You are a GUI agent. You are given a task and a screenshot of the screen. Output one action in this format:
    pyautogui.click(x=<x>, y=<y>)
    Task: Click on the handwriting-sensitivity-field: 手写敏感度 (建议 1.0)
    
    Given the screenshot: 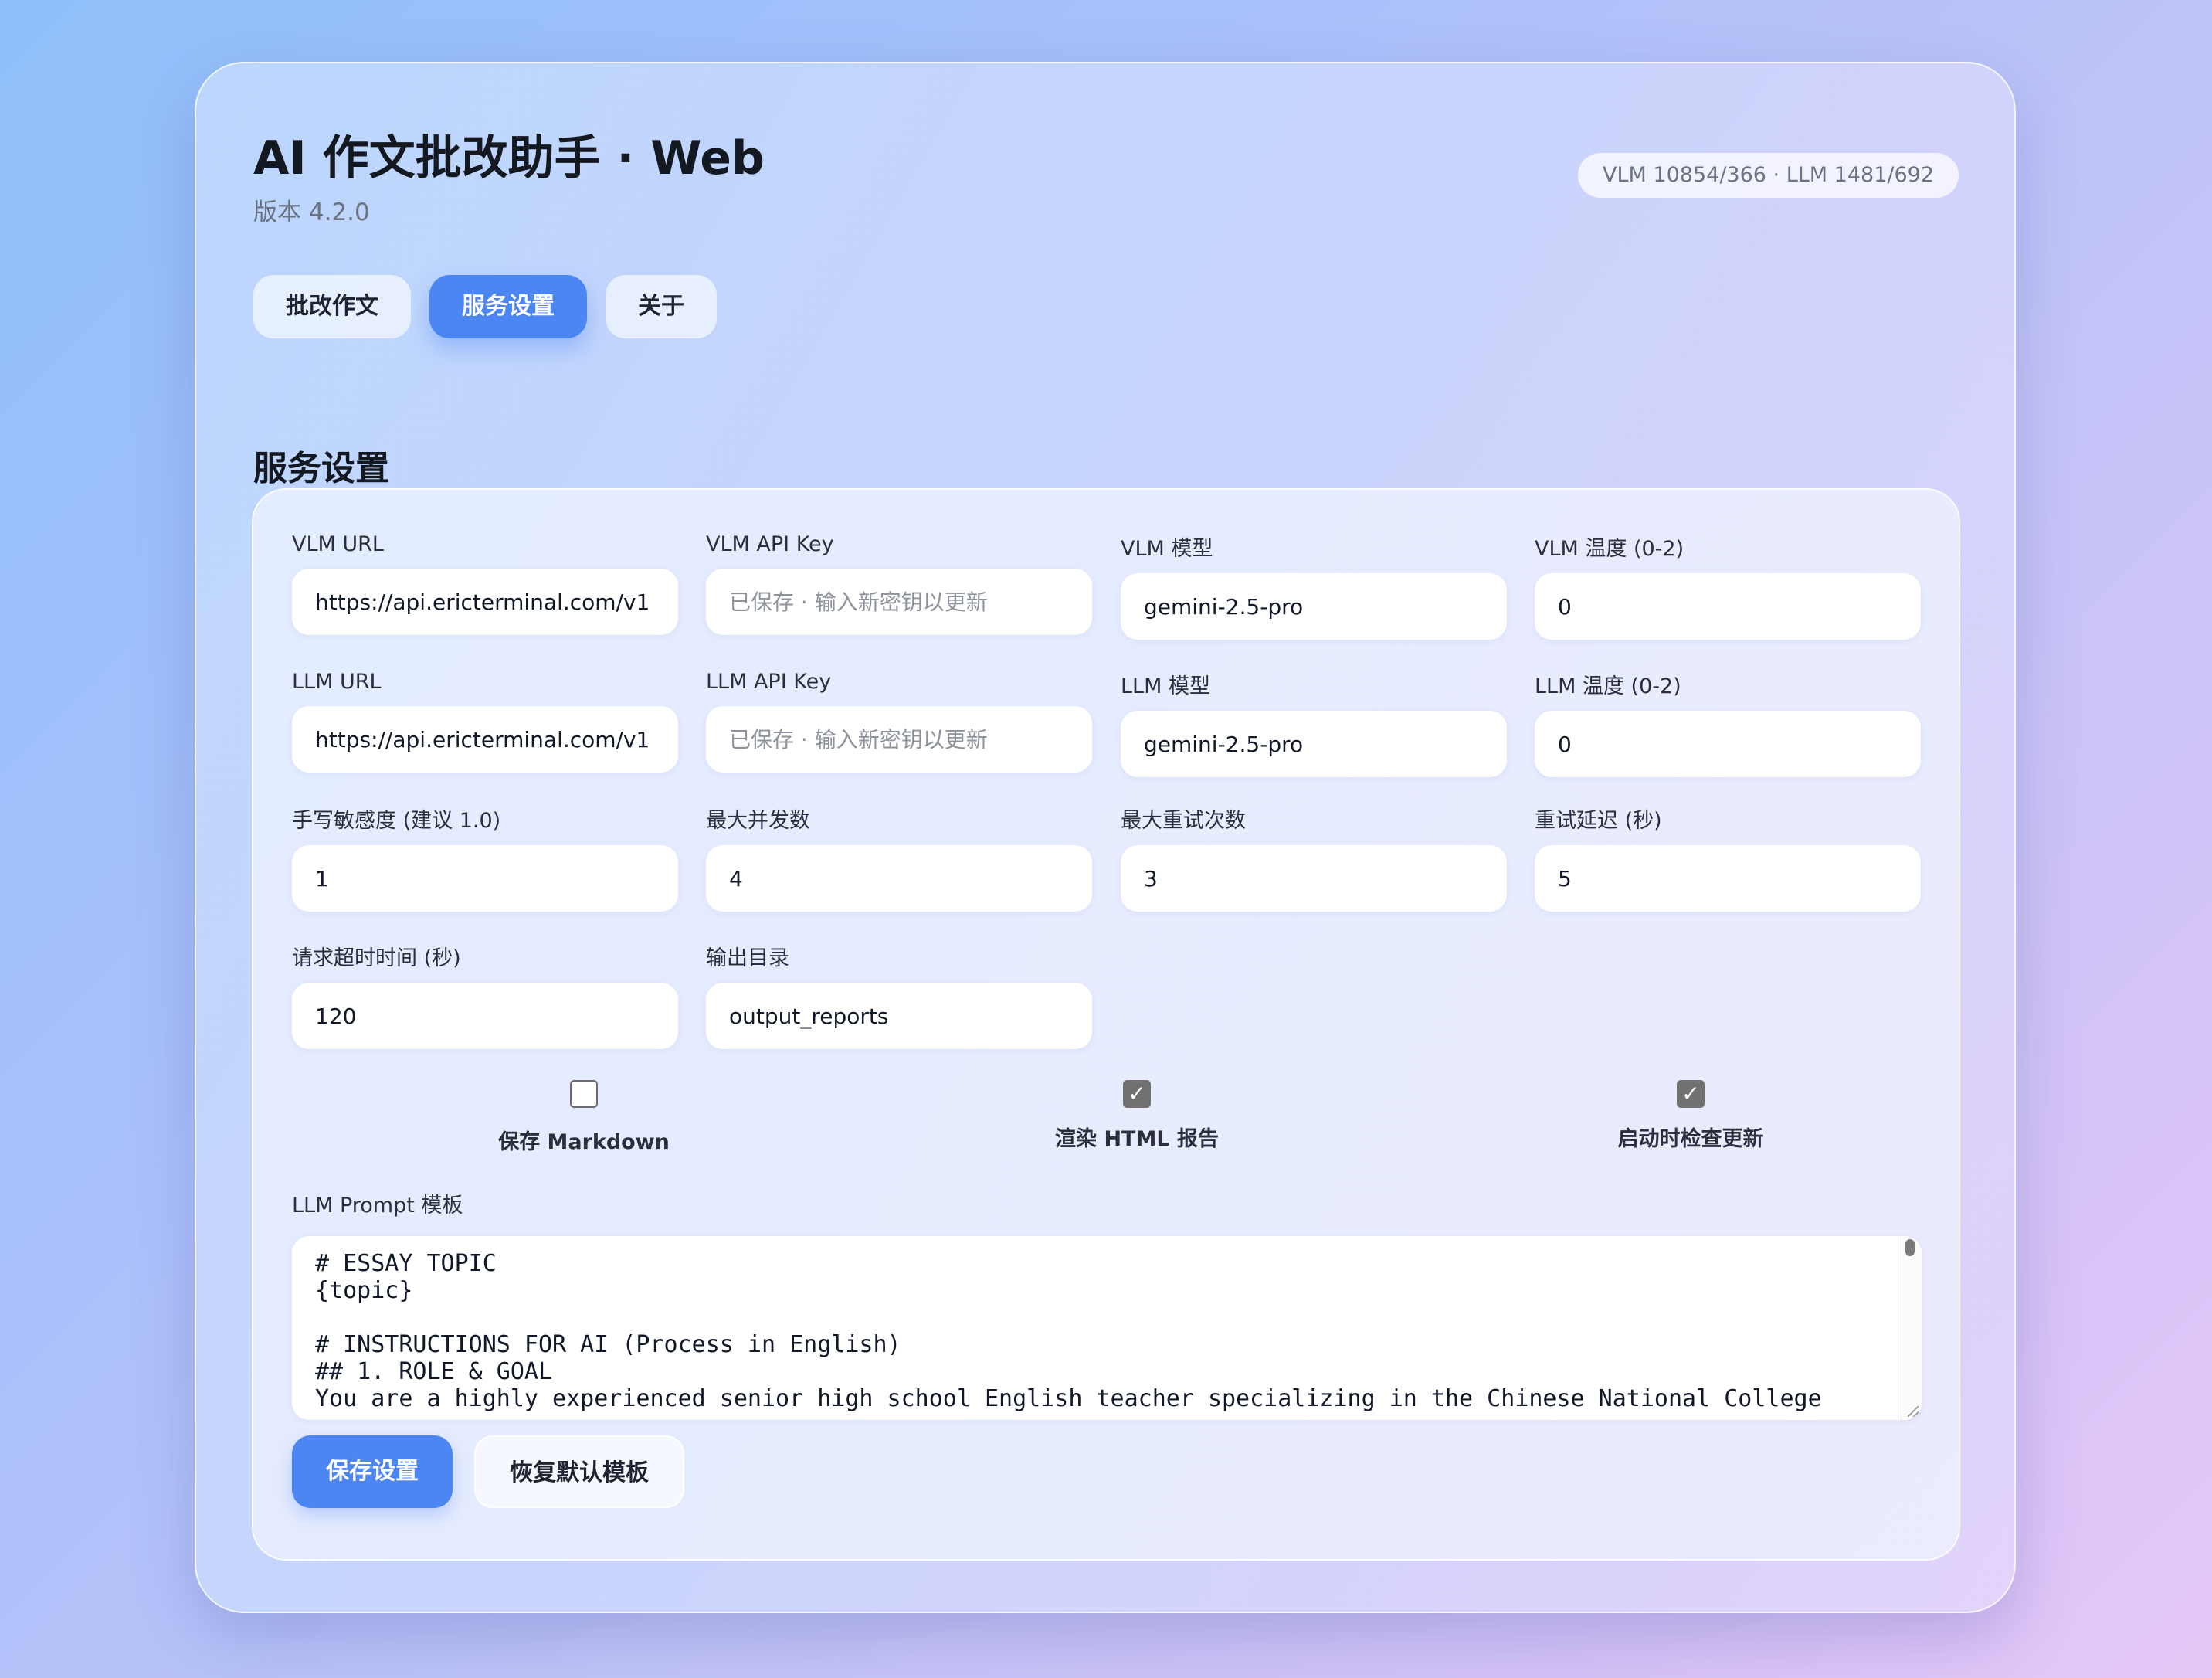 What is the action you would take?
    pyautogui.click(x=485, y=860)
    